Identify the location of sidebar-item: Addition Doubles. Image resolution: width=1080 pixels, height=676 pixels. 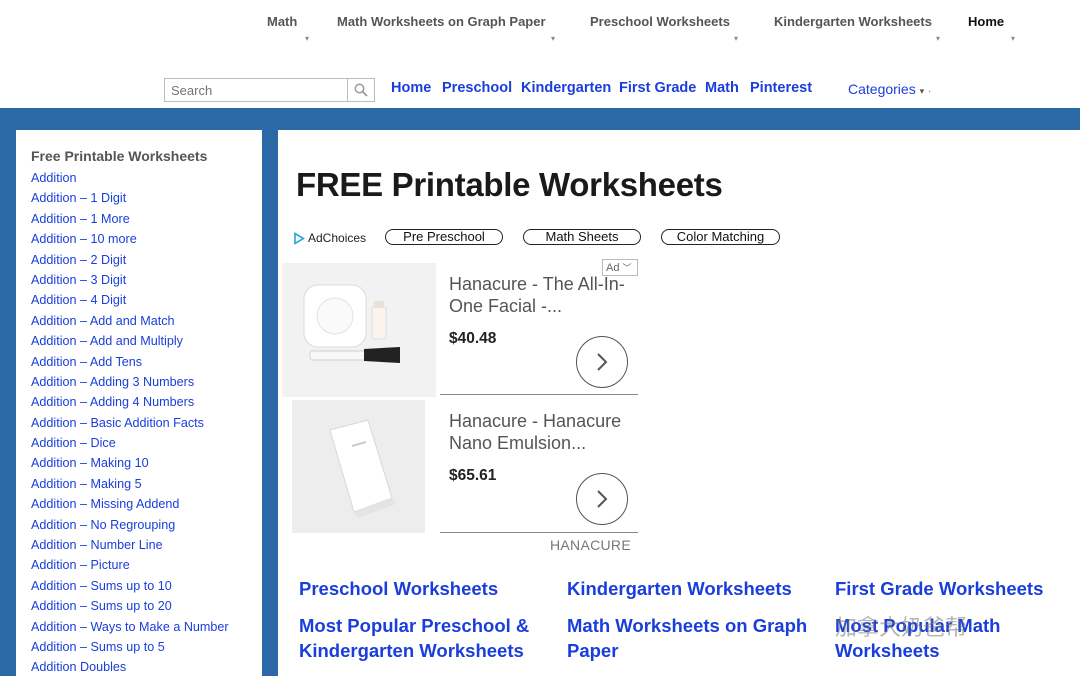
(146, 666).